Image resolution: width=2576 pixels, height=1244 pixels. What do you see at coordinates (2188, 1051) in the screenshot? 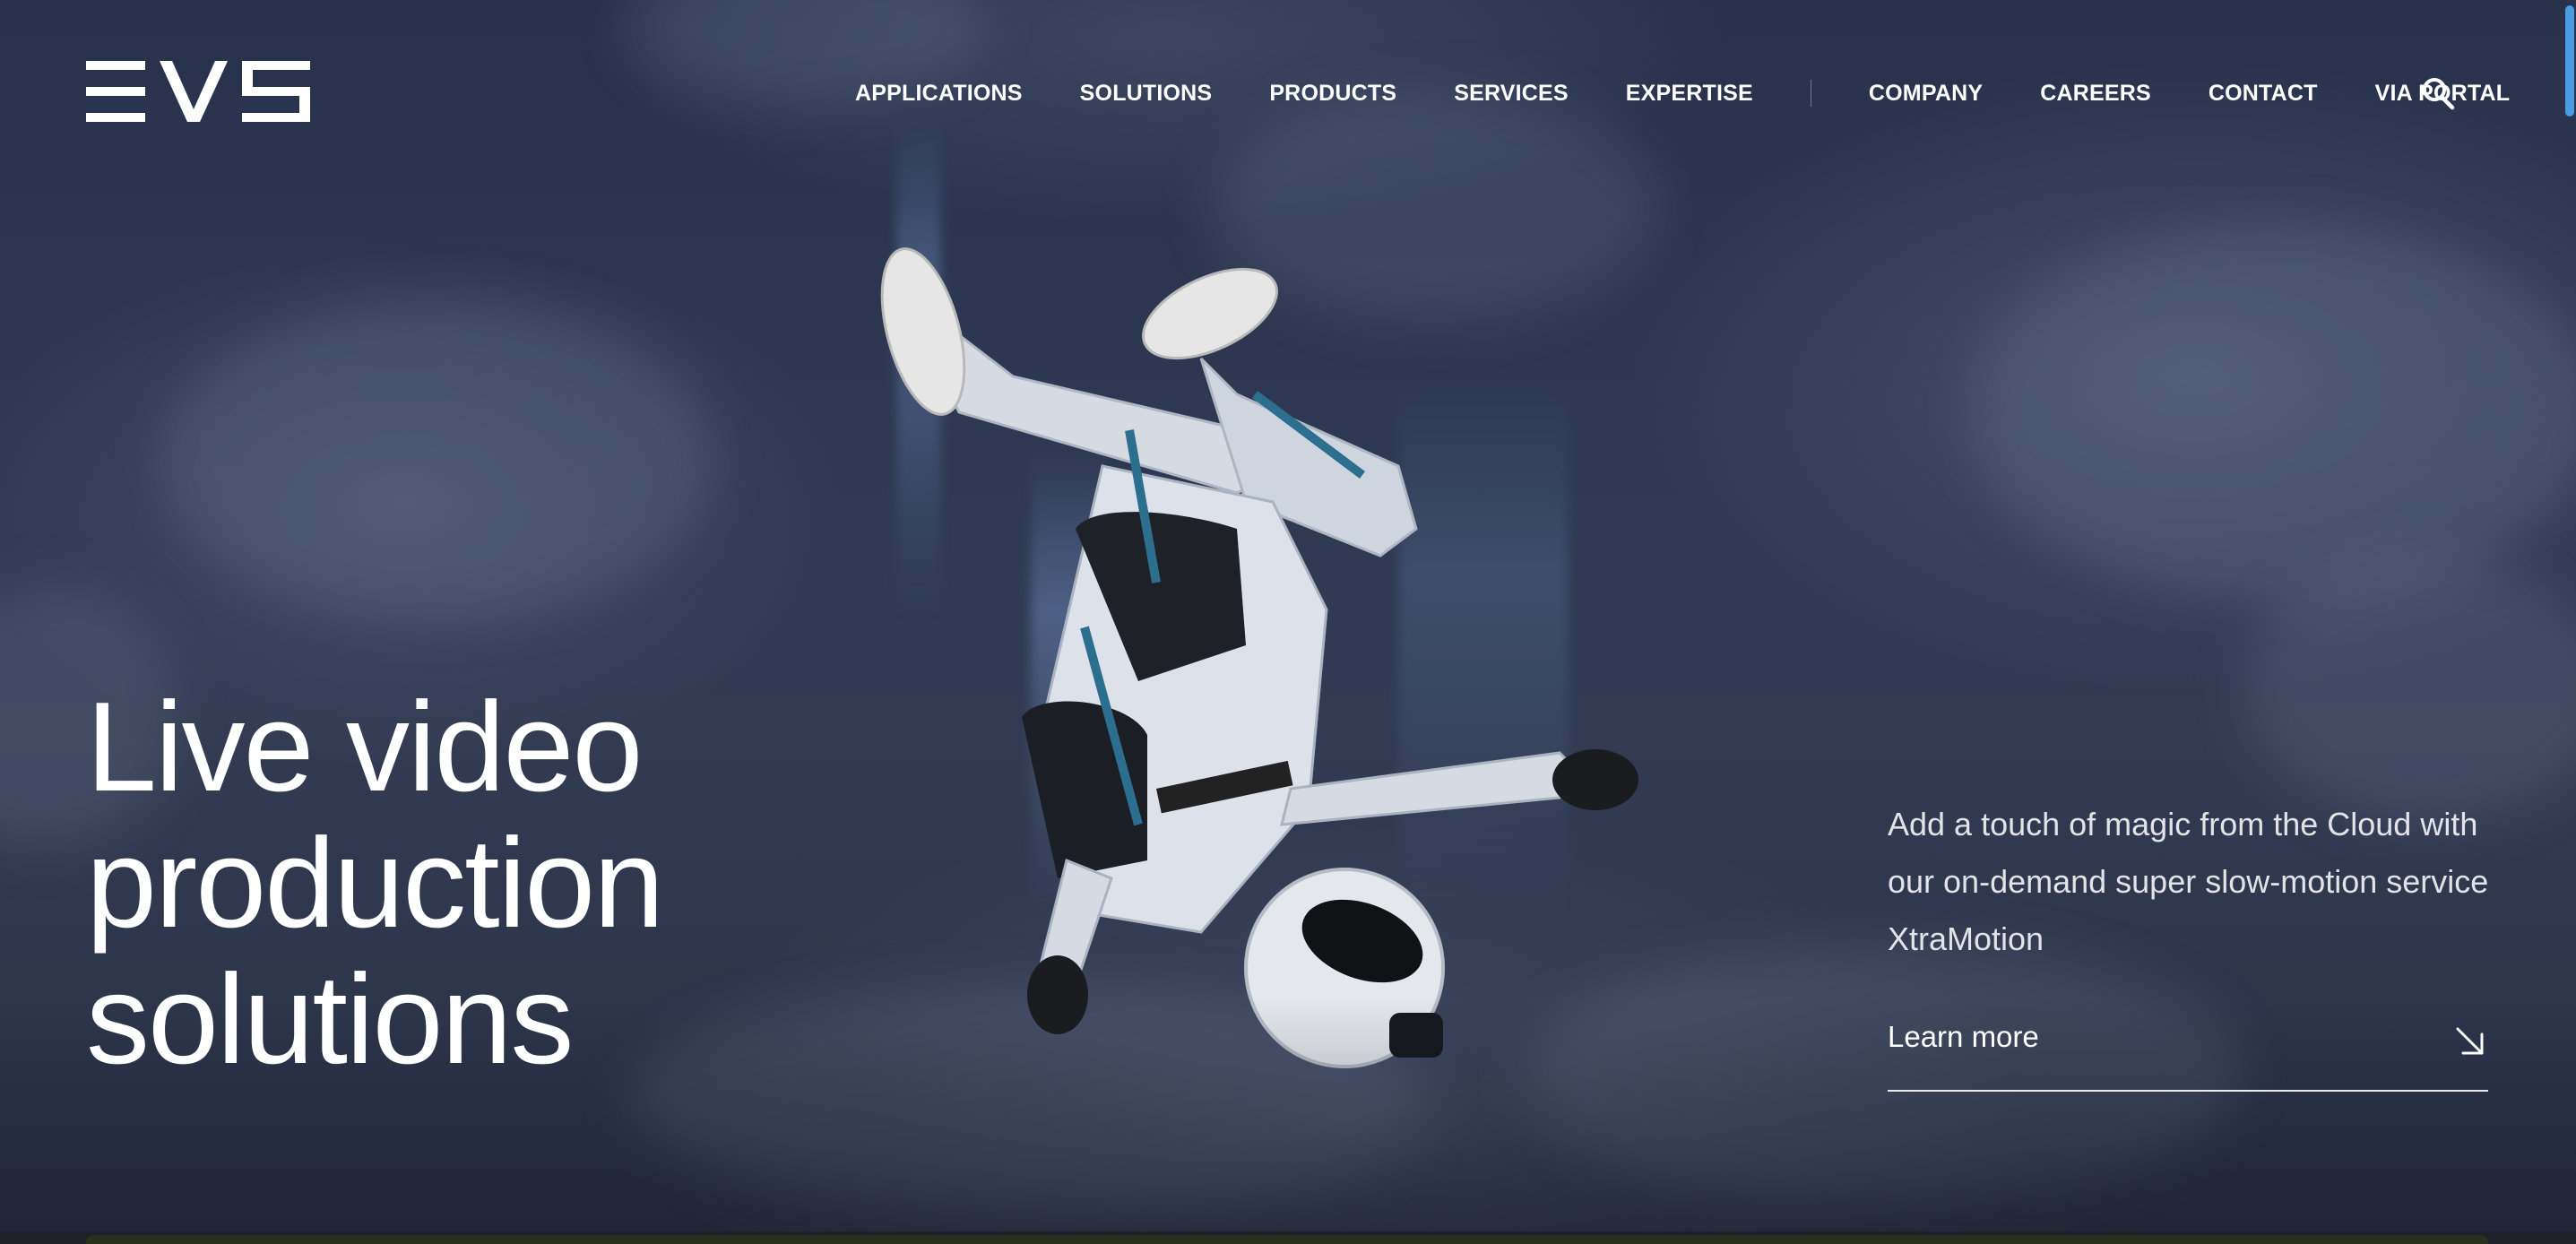
I see `learn-more-link: Learn more` at bounding box center [2188, 1051].